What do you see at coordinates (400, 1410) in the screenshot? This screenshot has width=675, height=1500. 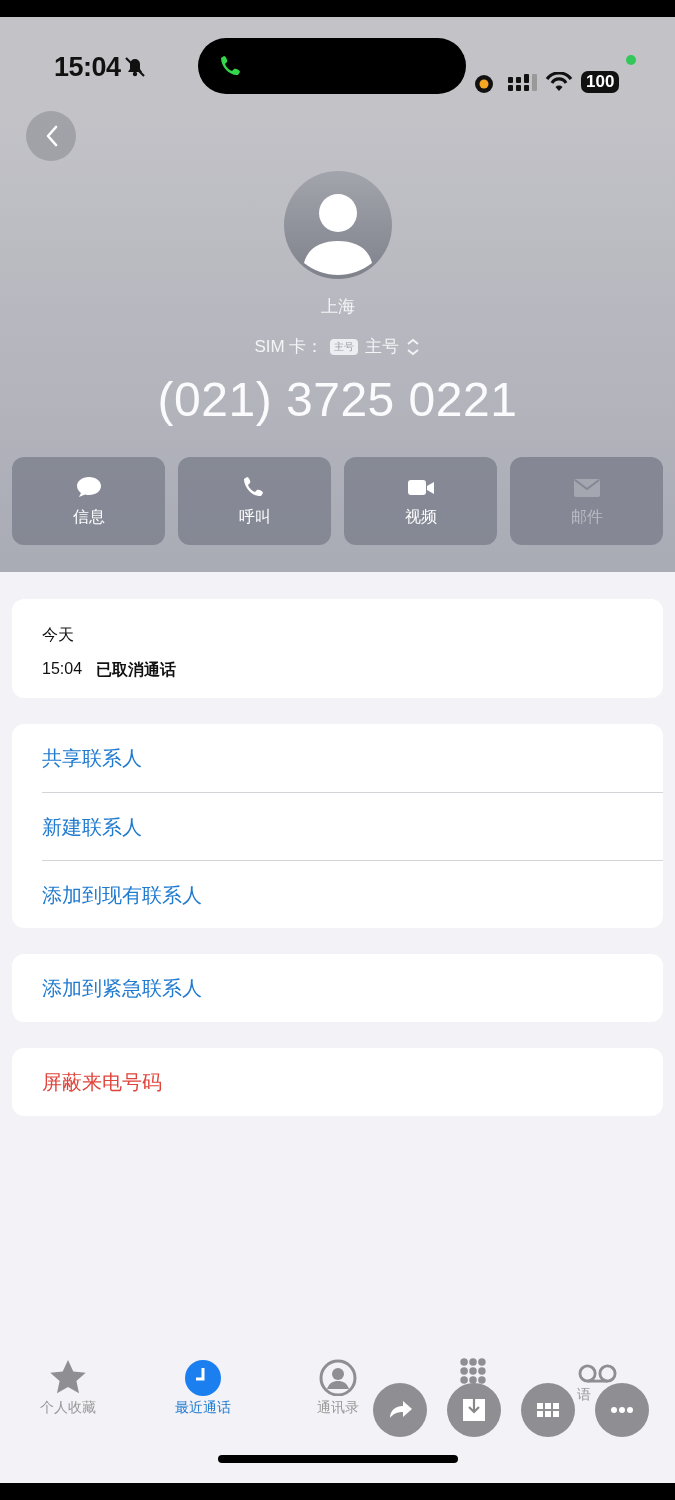 I see `share-button` at bounding box center [400, 1410].